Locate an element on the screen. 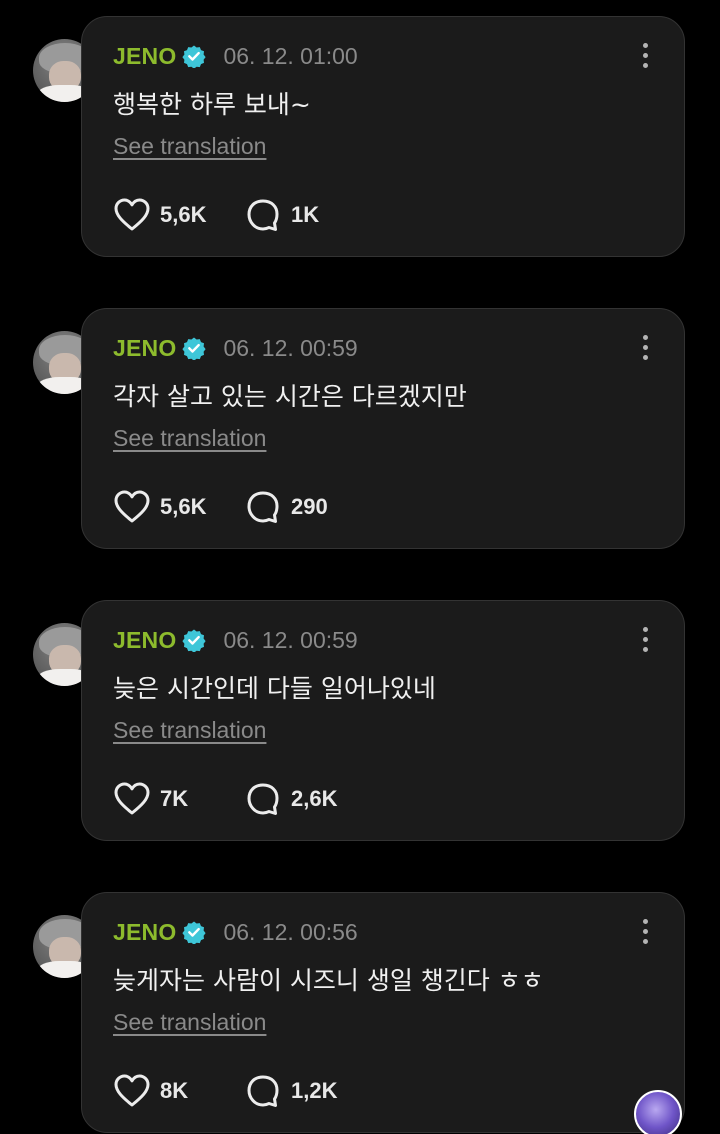 This screenshot has width=720, height=1134. post-text: 늦은 시간인데 다들 일어나있네 is located at coordinates (274, 688).